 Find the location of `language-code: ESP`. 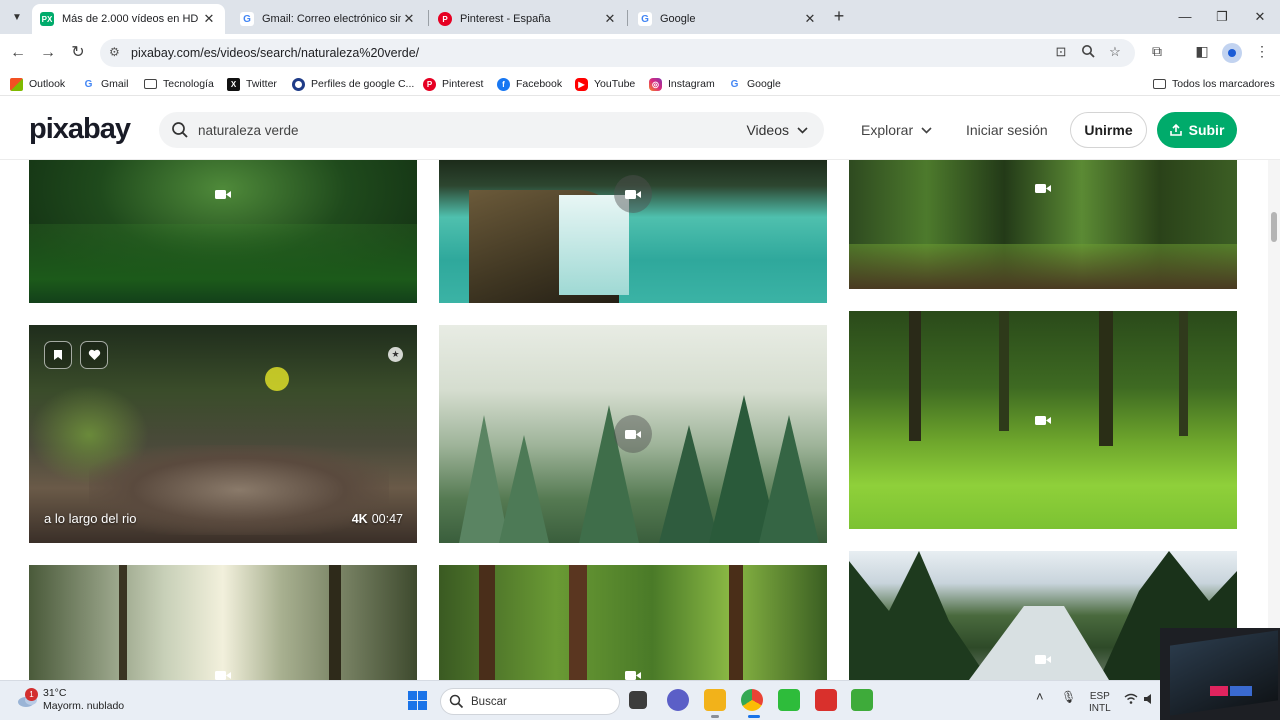

language-code: ESP is located at coordinates (1099, 696).